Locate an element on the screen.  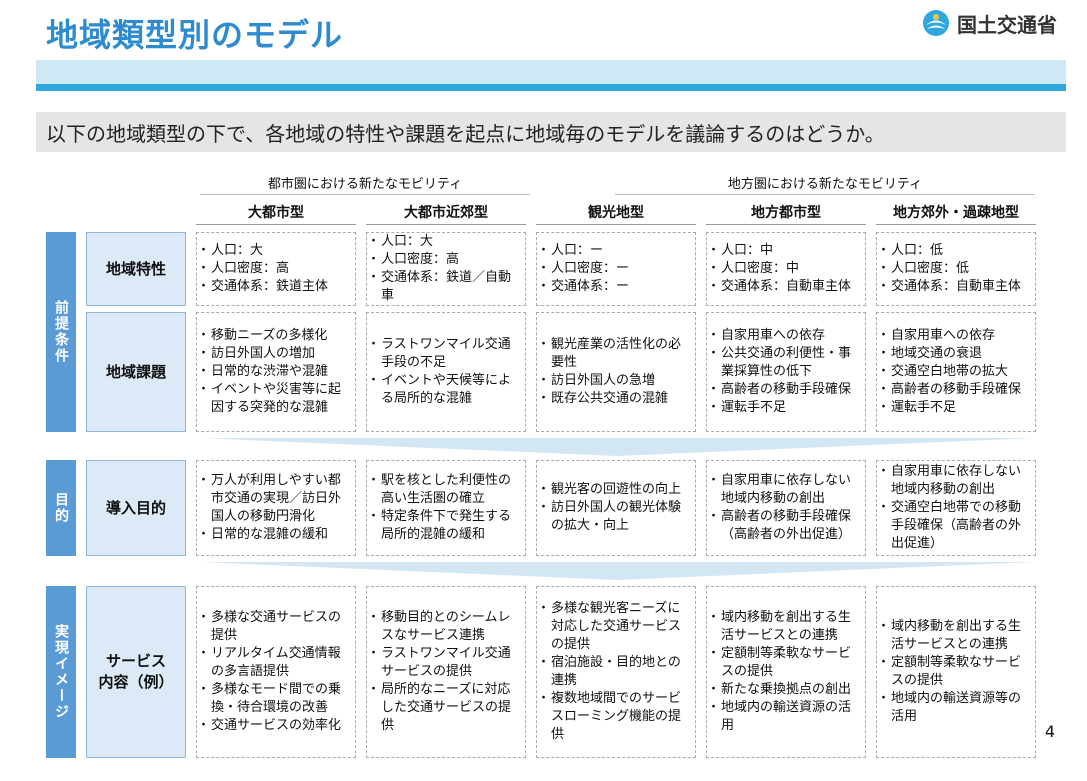
list-item: イベントや災害等に起因する突発的な混雑 is located at coordinates (274, 399).